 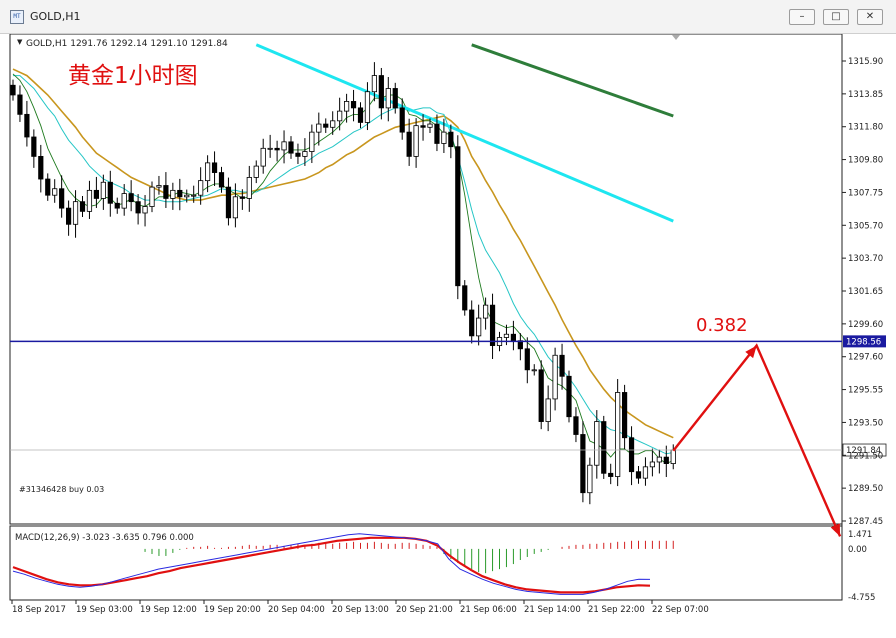 I want to click on order-label: #31346428 buy 0.03, so click(x=61, y=489).